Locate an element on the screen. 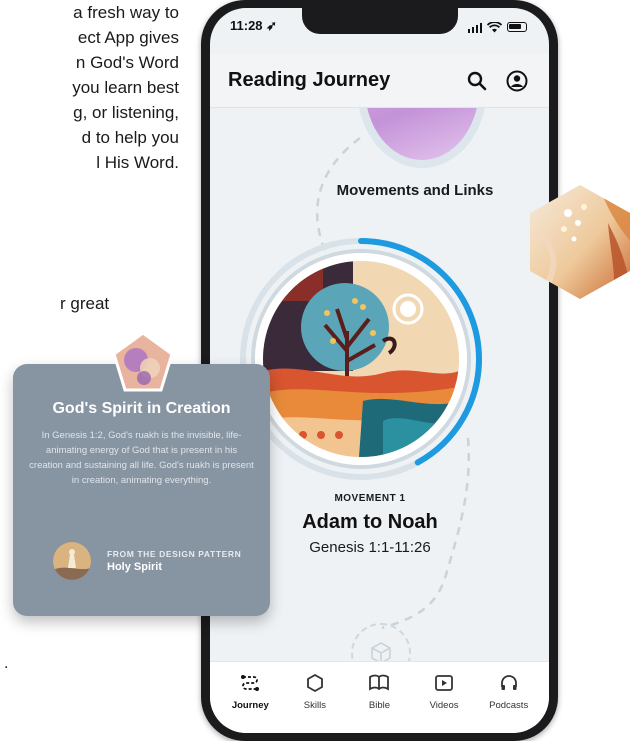 The height and width of the screenshot is (741, 631). videos-icon is located at coordinates (444, 683).